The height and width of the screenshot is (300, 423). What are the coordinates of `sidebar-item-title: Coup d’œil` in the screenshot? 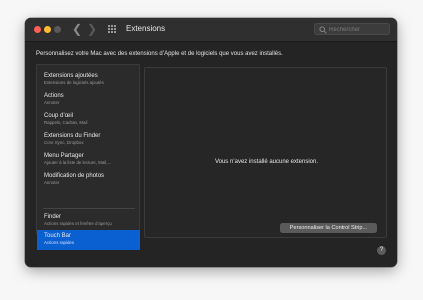 It's located at (59, 116).